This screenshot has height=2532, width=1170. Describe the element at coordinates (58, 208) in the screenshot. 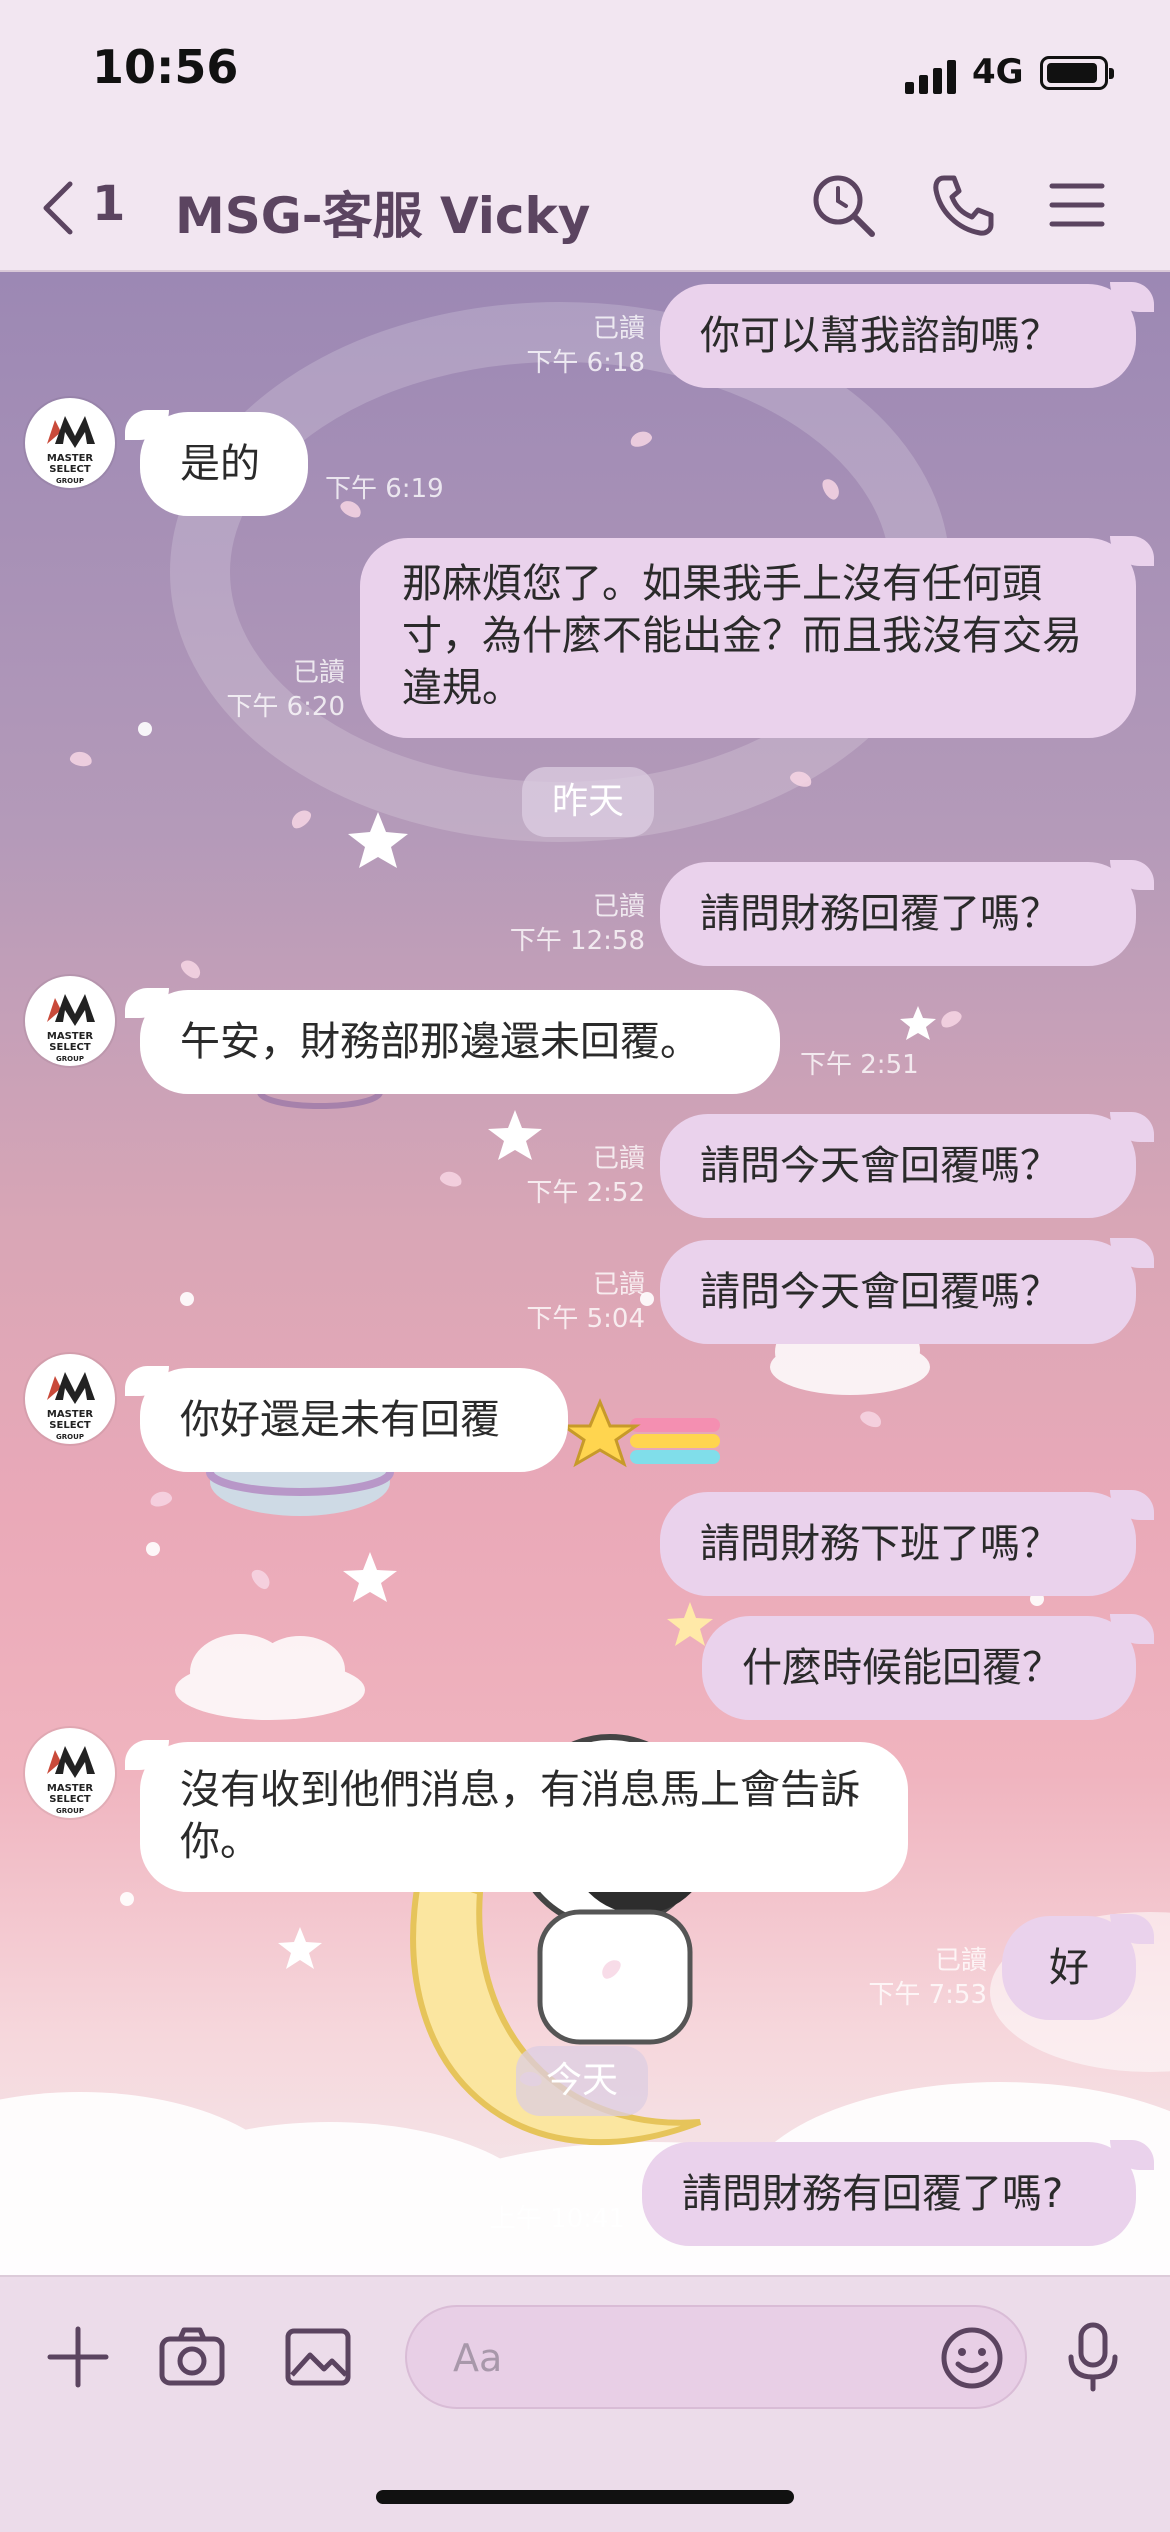

I see `back-chevron-icon` at that location.